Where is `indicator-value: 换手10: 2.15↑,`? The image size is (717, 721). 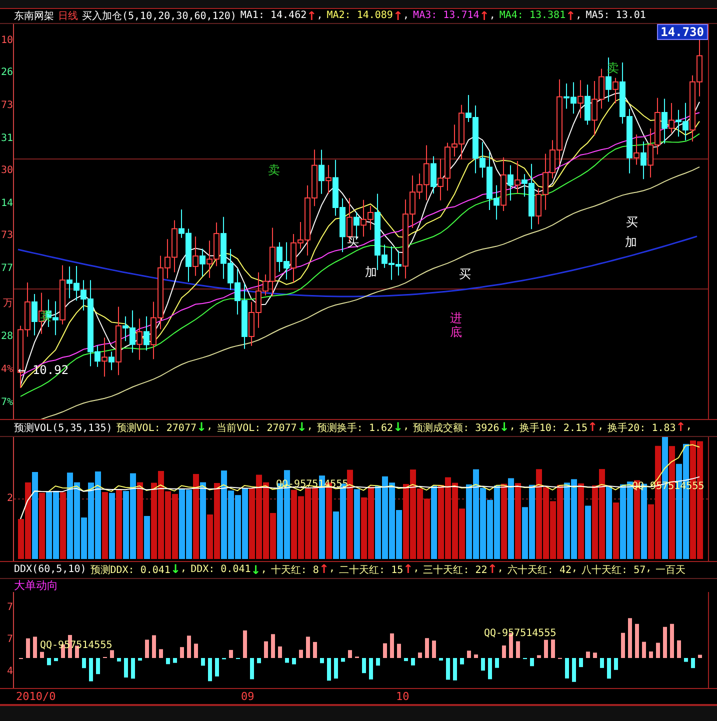 indicator-value: 换手10: 2.15↑, is located at coordinates (561, 427).